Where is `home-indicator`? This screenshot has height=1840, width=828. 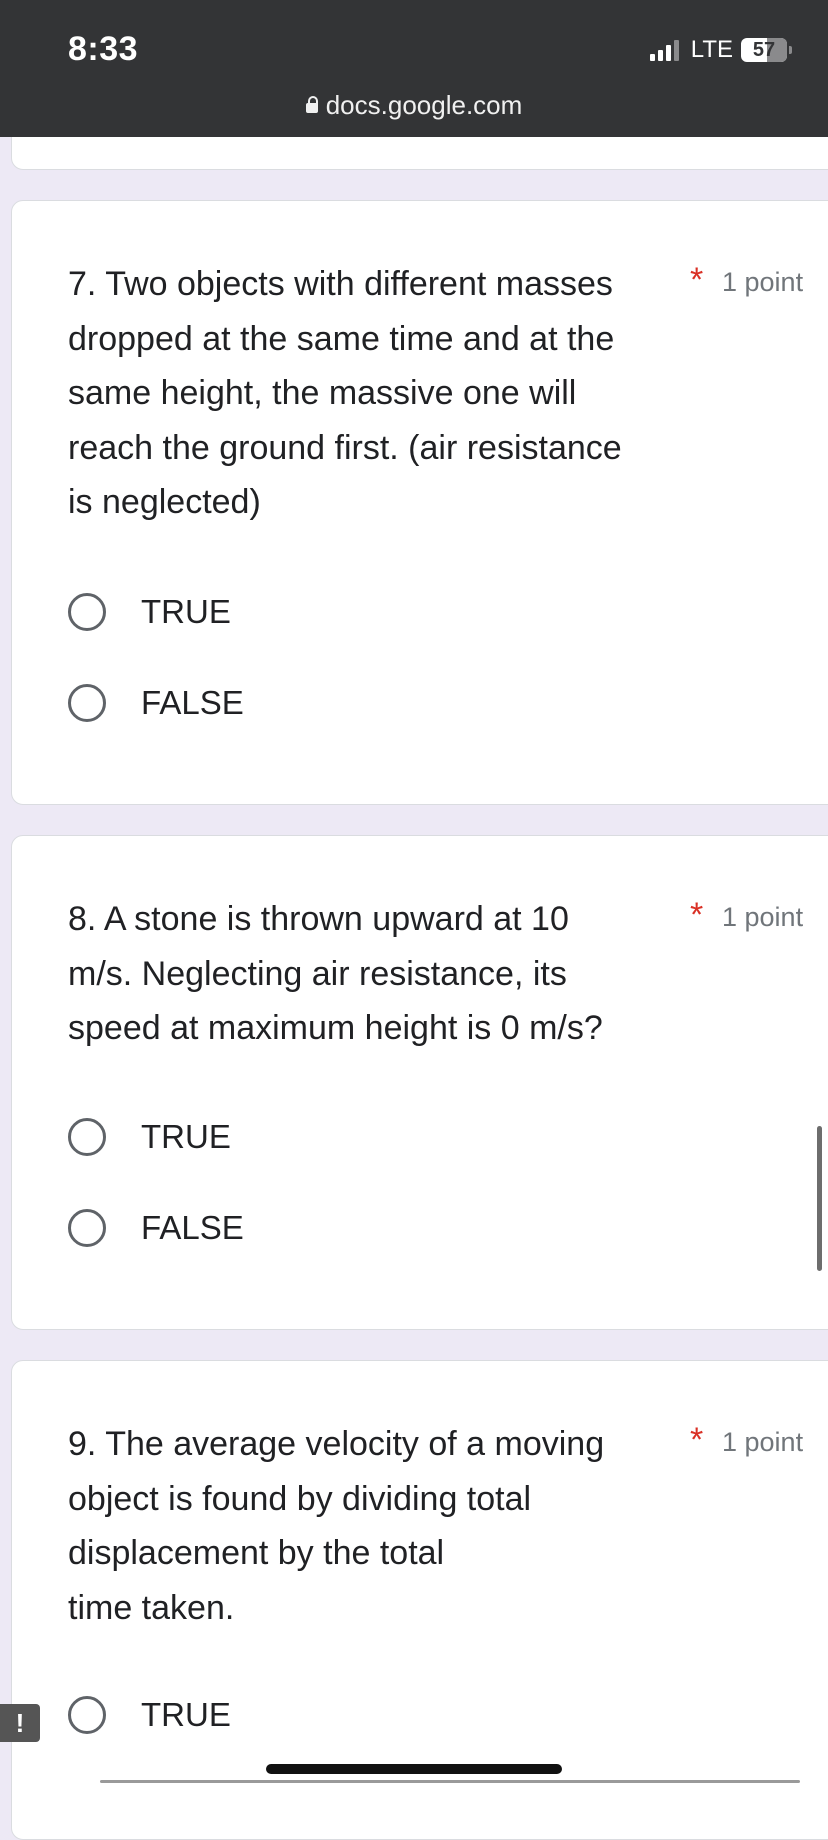
home-indicator is located at coordinates (414, 1769).